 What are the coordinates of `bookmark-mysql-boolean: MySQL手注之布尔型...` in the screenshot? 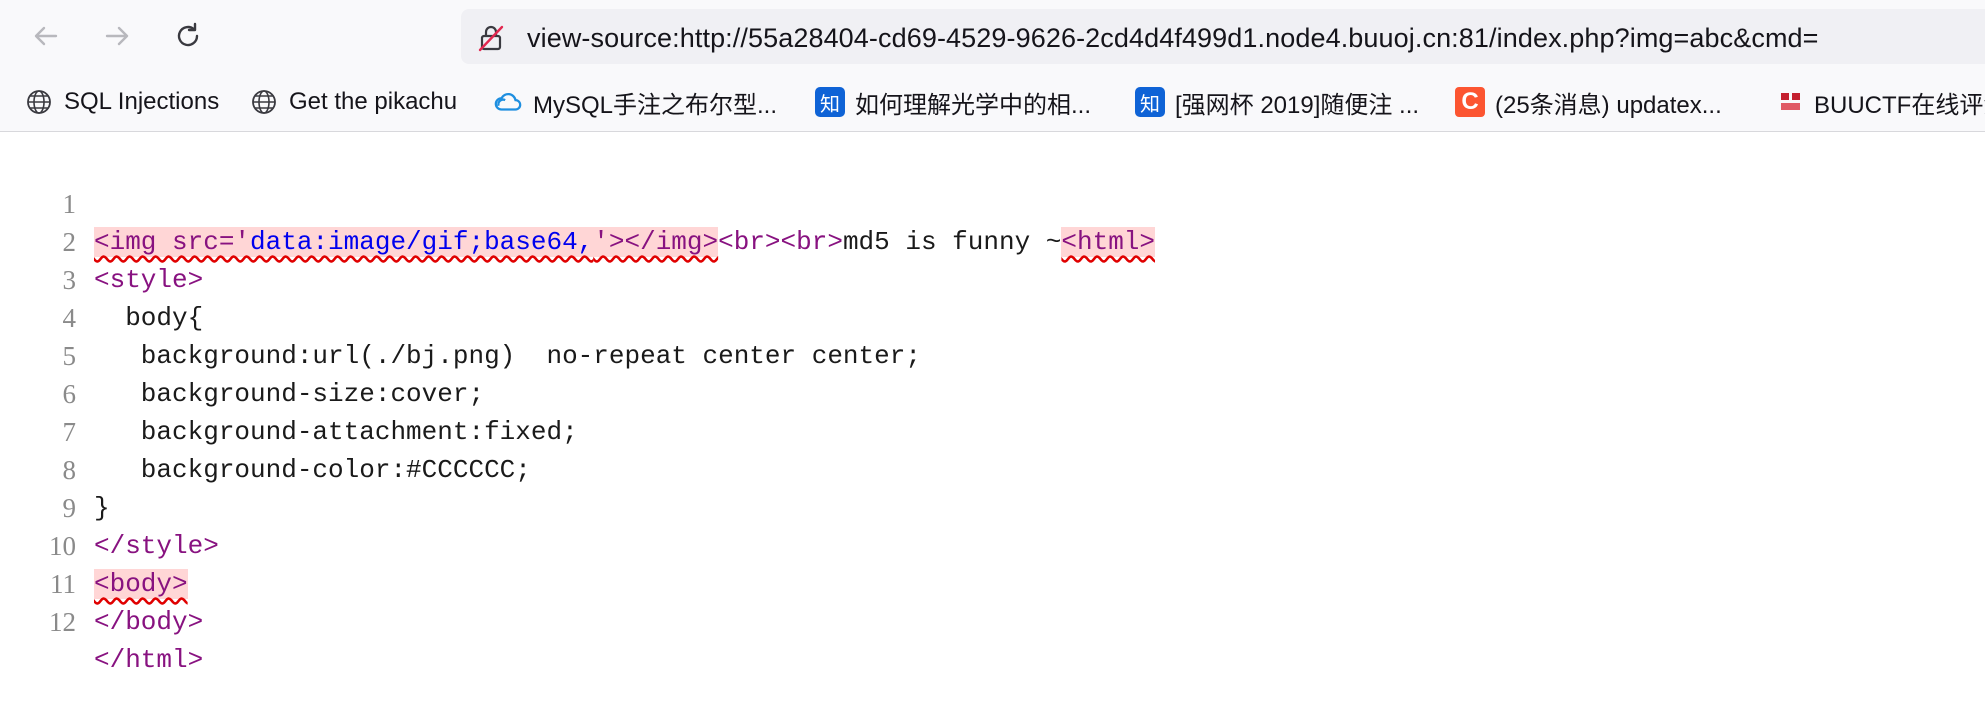 It's located at (635, 102).